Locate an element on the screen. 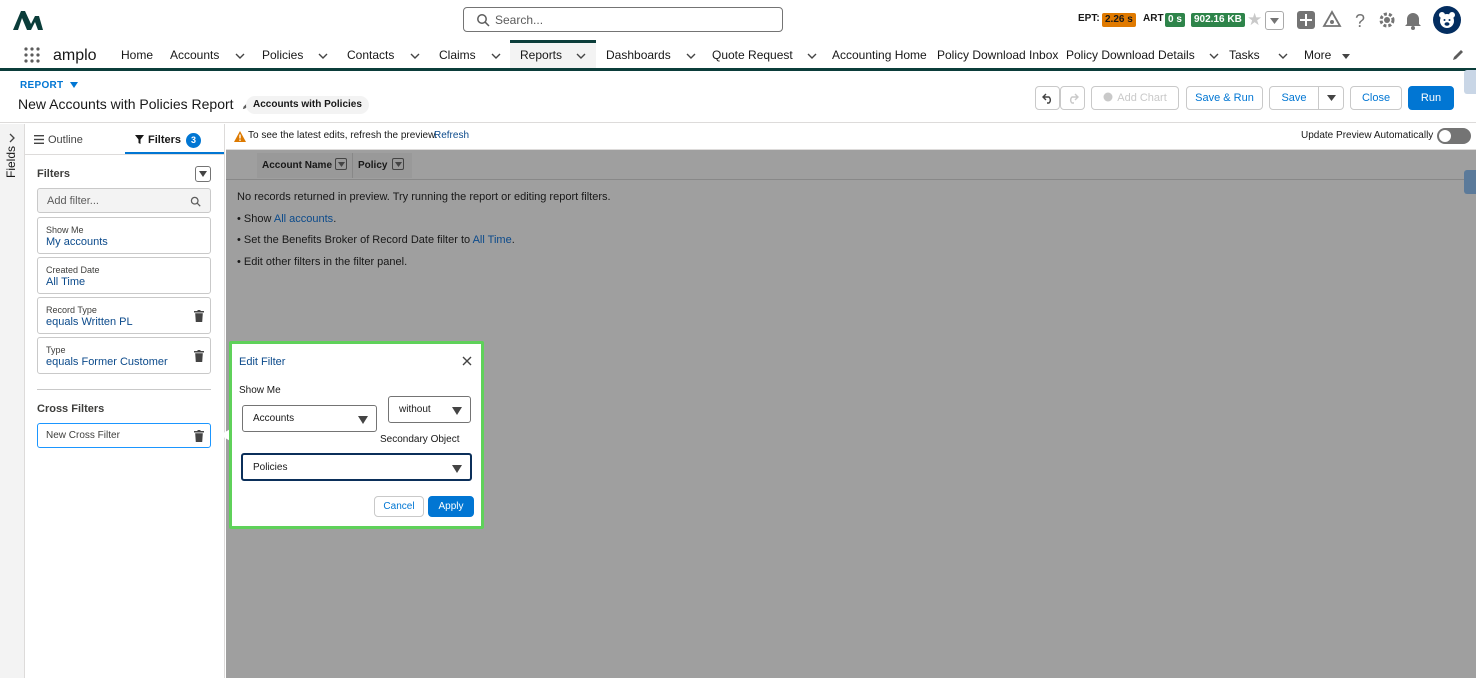 This screenshot has width=1476, height=678. close-button: Close is located at coordinates (1376, 98).